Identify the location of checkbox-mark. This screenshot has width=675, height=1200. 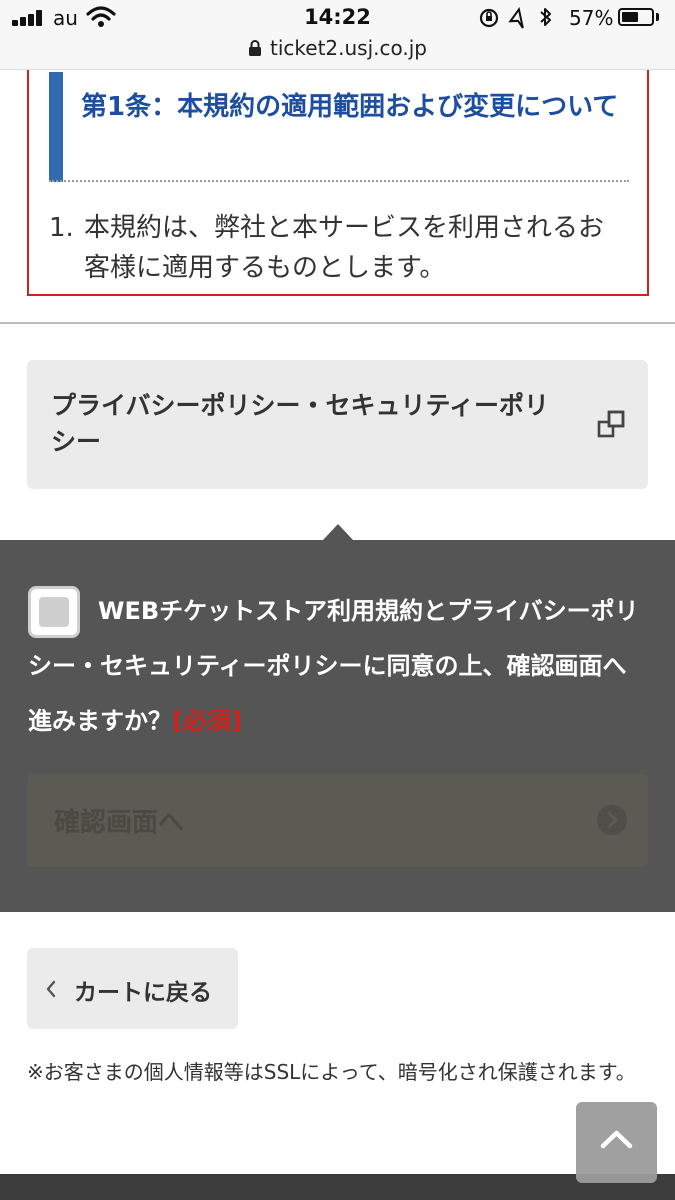
(54, 612).